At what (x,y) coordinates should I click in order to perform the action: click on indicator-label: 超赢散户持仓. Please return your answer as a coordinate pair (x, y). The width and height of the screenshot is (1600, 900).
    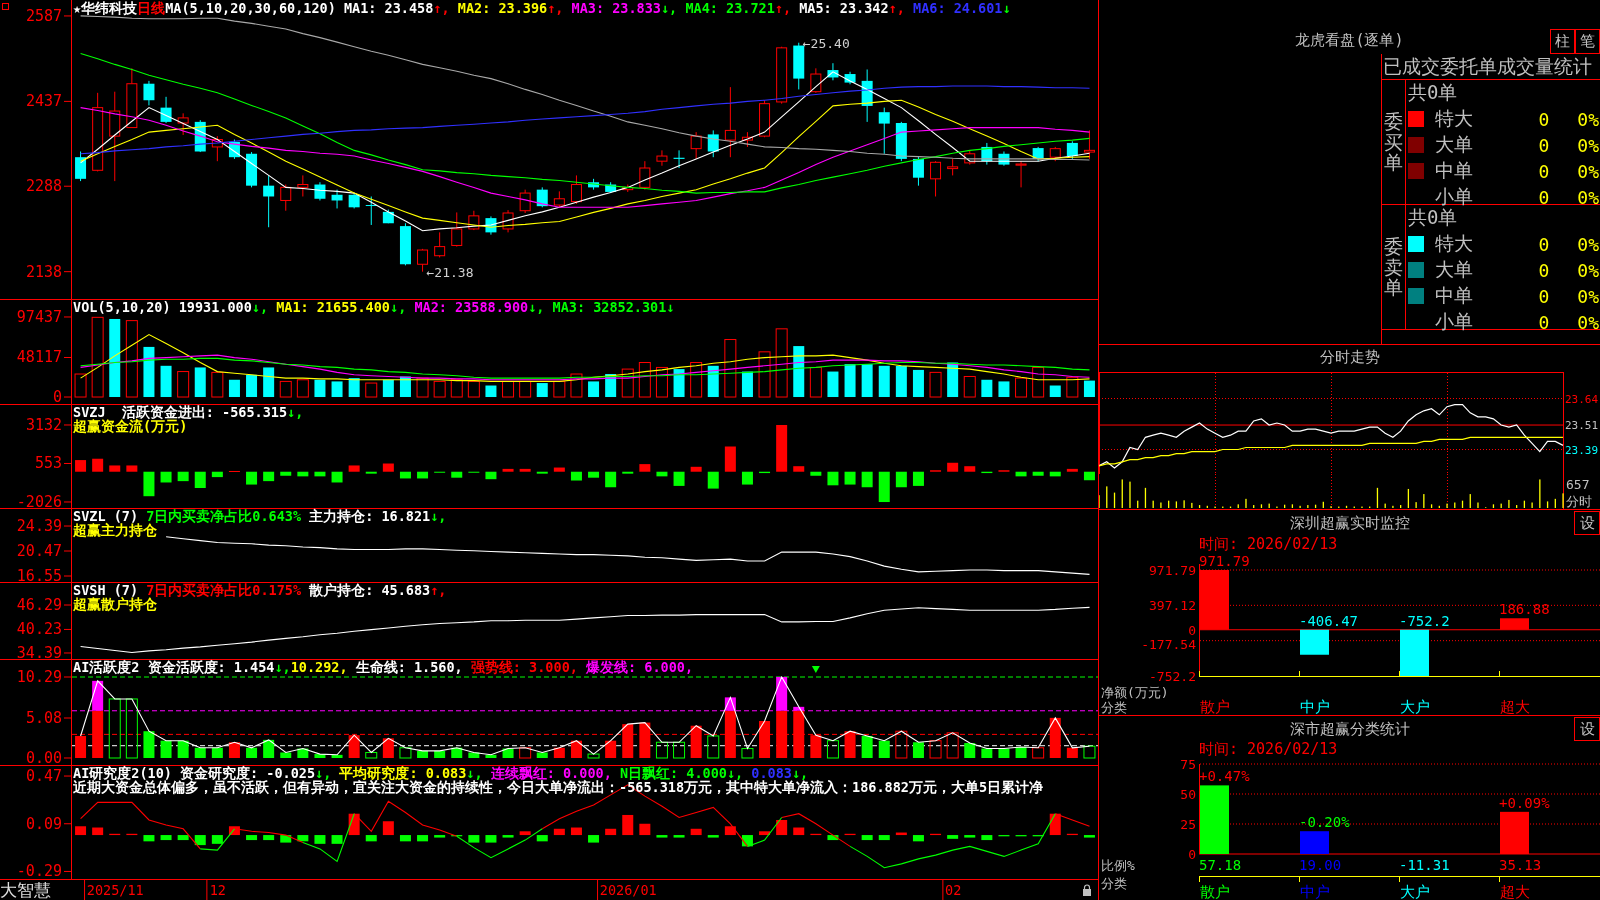
    Looking at the image, I should click on (115, 604).